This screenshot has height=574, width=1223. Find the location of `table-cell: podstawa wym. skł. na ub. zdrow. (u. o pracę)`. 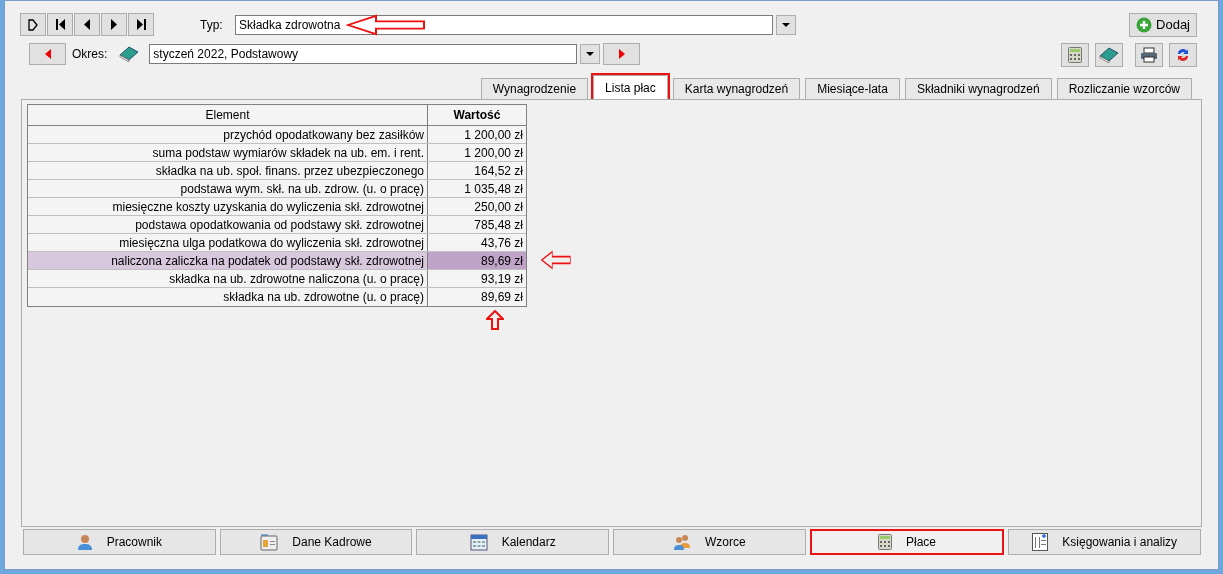

table-cell: podstawa wym. skł. na ub. zdrow. (u. o pracę) is located at coordinates (228, 188).